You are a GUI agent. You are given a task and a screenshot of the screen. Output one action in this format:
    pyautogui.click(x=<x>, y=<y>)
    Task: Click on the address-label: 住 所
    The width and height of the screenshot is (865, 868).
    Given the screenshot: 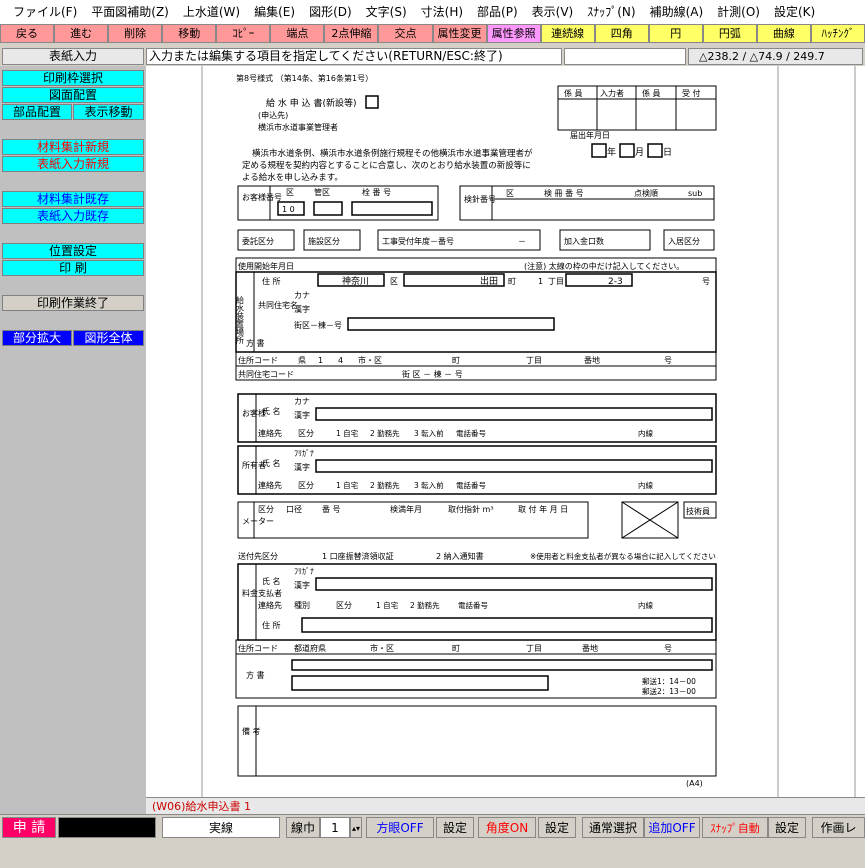 What is the action you would take?
    pyautogui.click(x=271, y=281)
    